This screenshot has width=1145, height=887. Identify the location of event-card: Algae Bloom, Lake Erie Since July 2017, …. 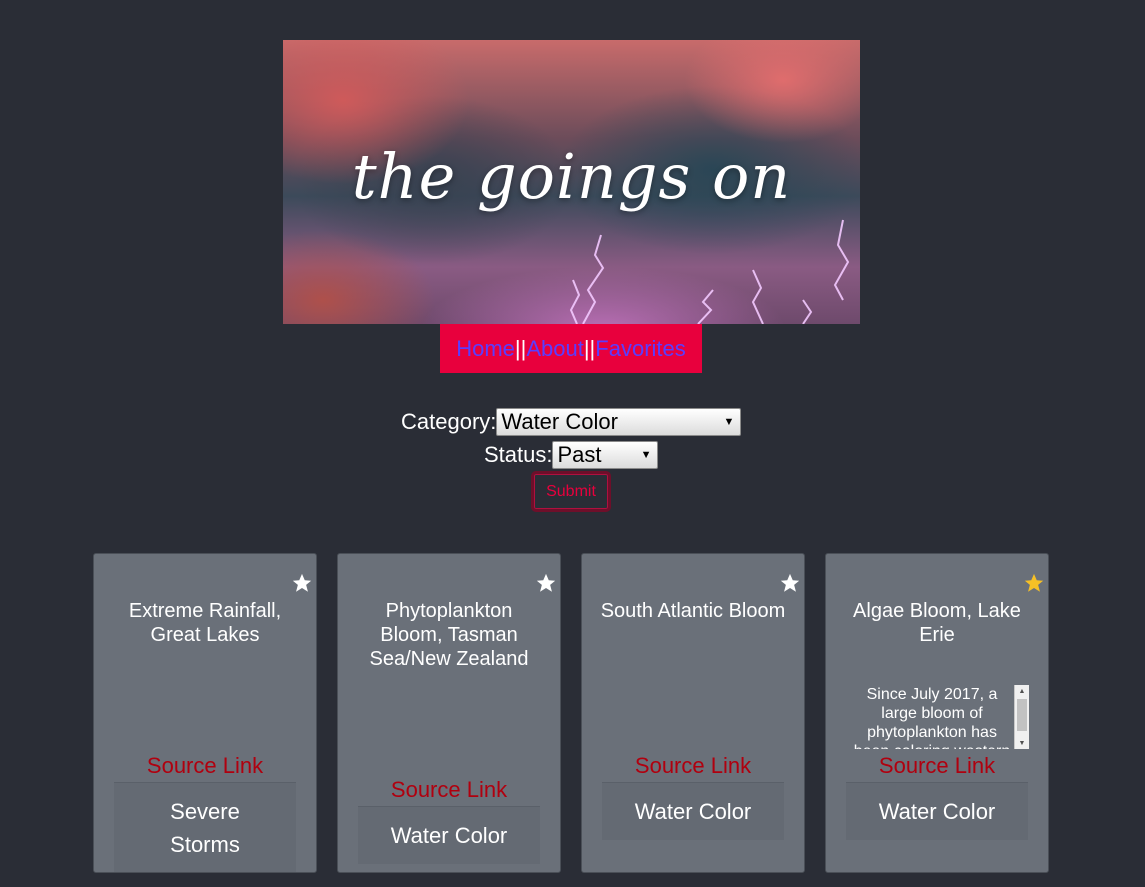
(937, 713).